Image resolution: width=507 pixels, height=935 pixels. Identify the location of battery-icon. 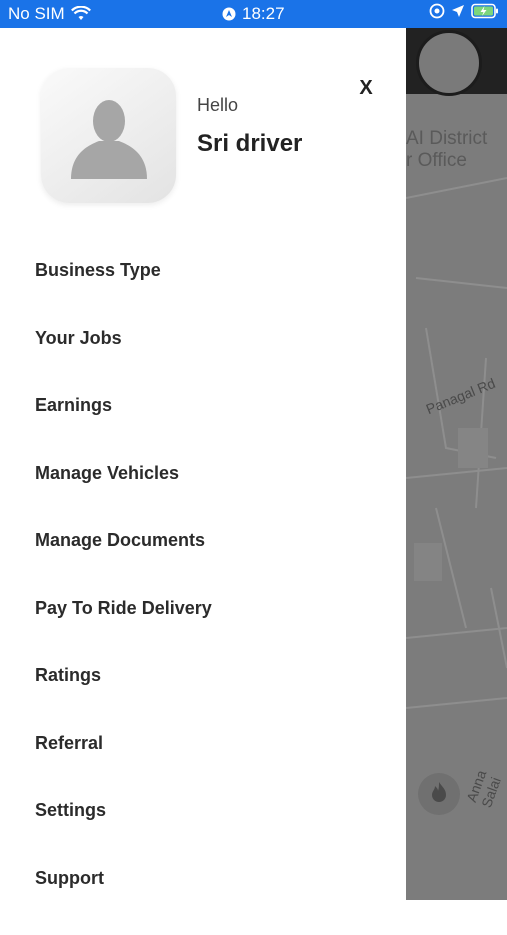
(485, 11).